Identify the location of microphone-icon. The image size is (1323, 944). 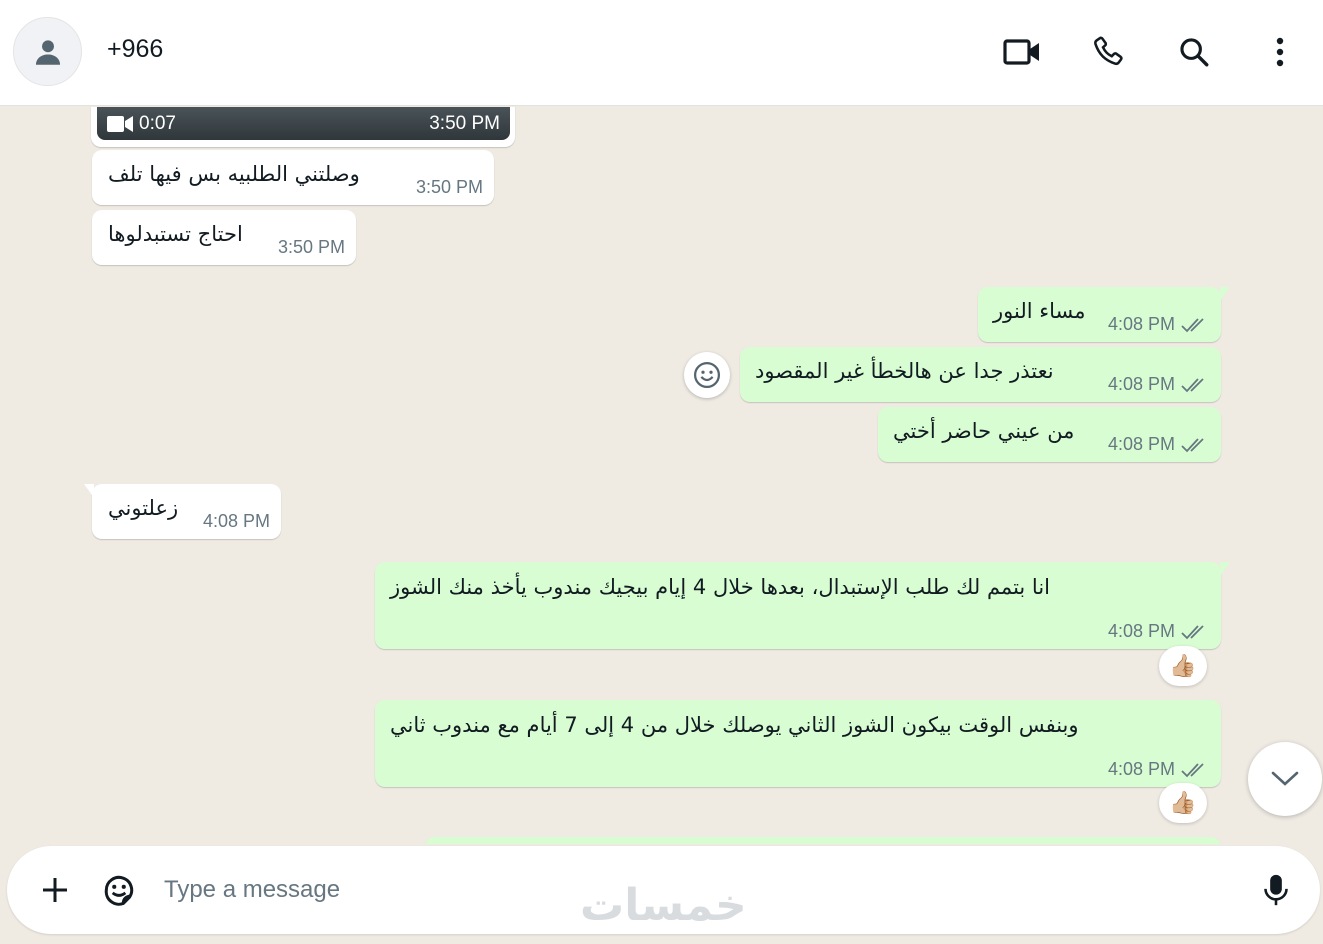
(1276, 890).